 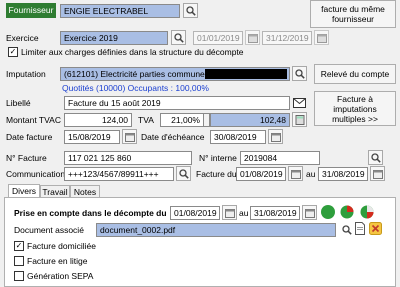 What do you see at coordinates (311, 174) in the screenshot?
I see `facture-au-label: au` at bounding box center [311, 174].